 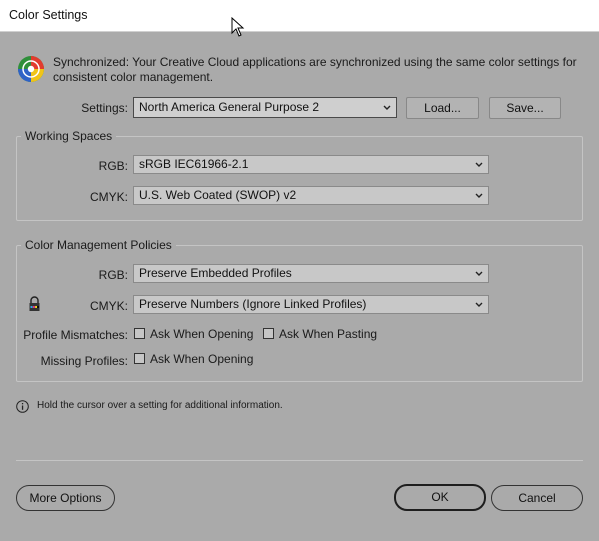 What do you see at coordinates (238, 27) in the screenshot?
I see `mouse-cursor-icon` at bounding box center [238, 27].